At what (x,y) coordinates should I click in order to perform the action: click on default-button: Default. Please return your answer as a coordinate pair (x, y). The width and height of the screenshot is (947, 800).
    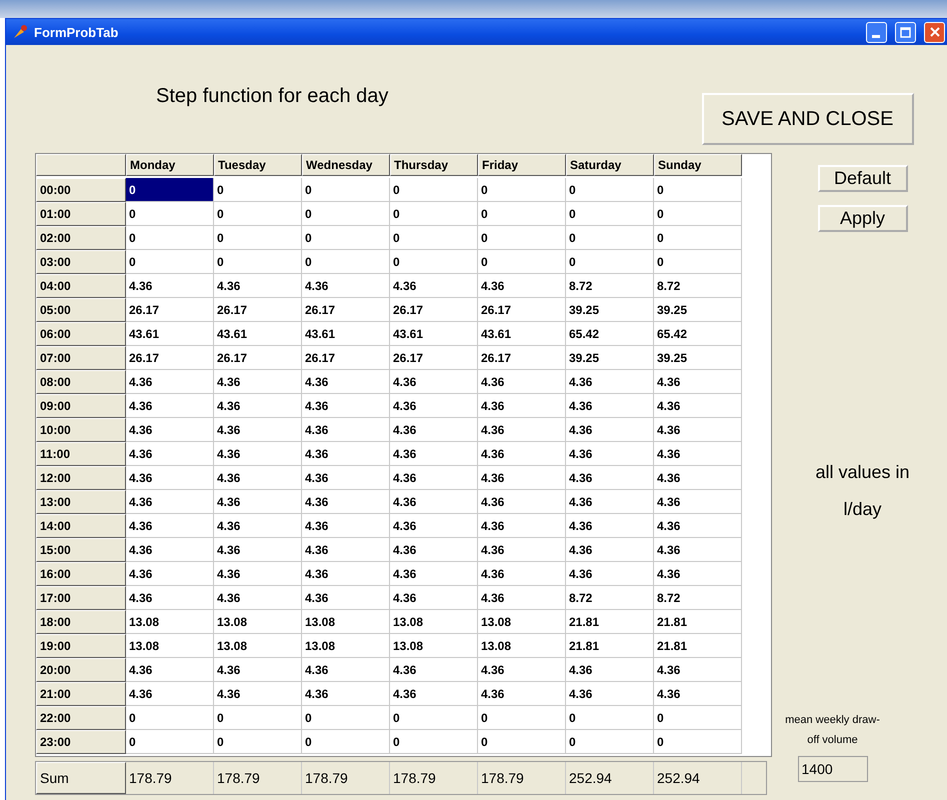
    Looking at the image, I should click on (863, 178).